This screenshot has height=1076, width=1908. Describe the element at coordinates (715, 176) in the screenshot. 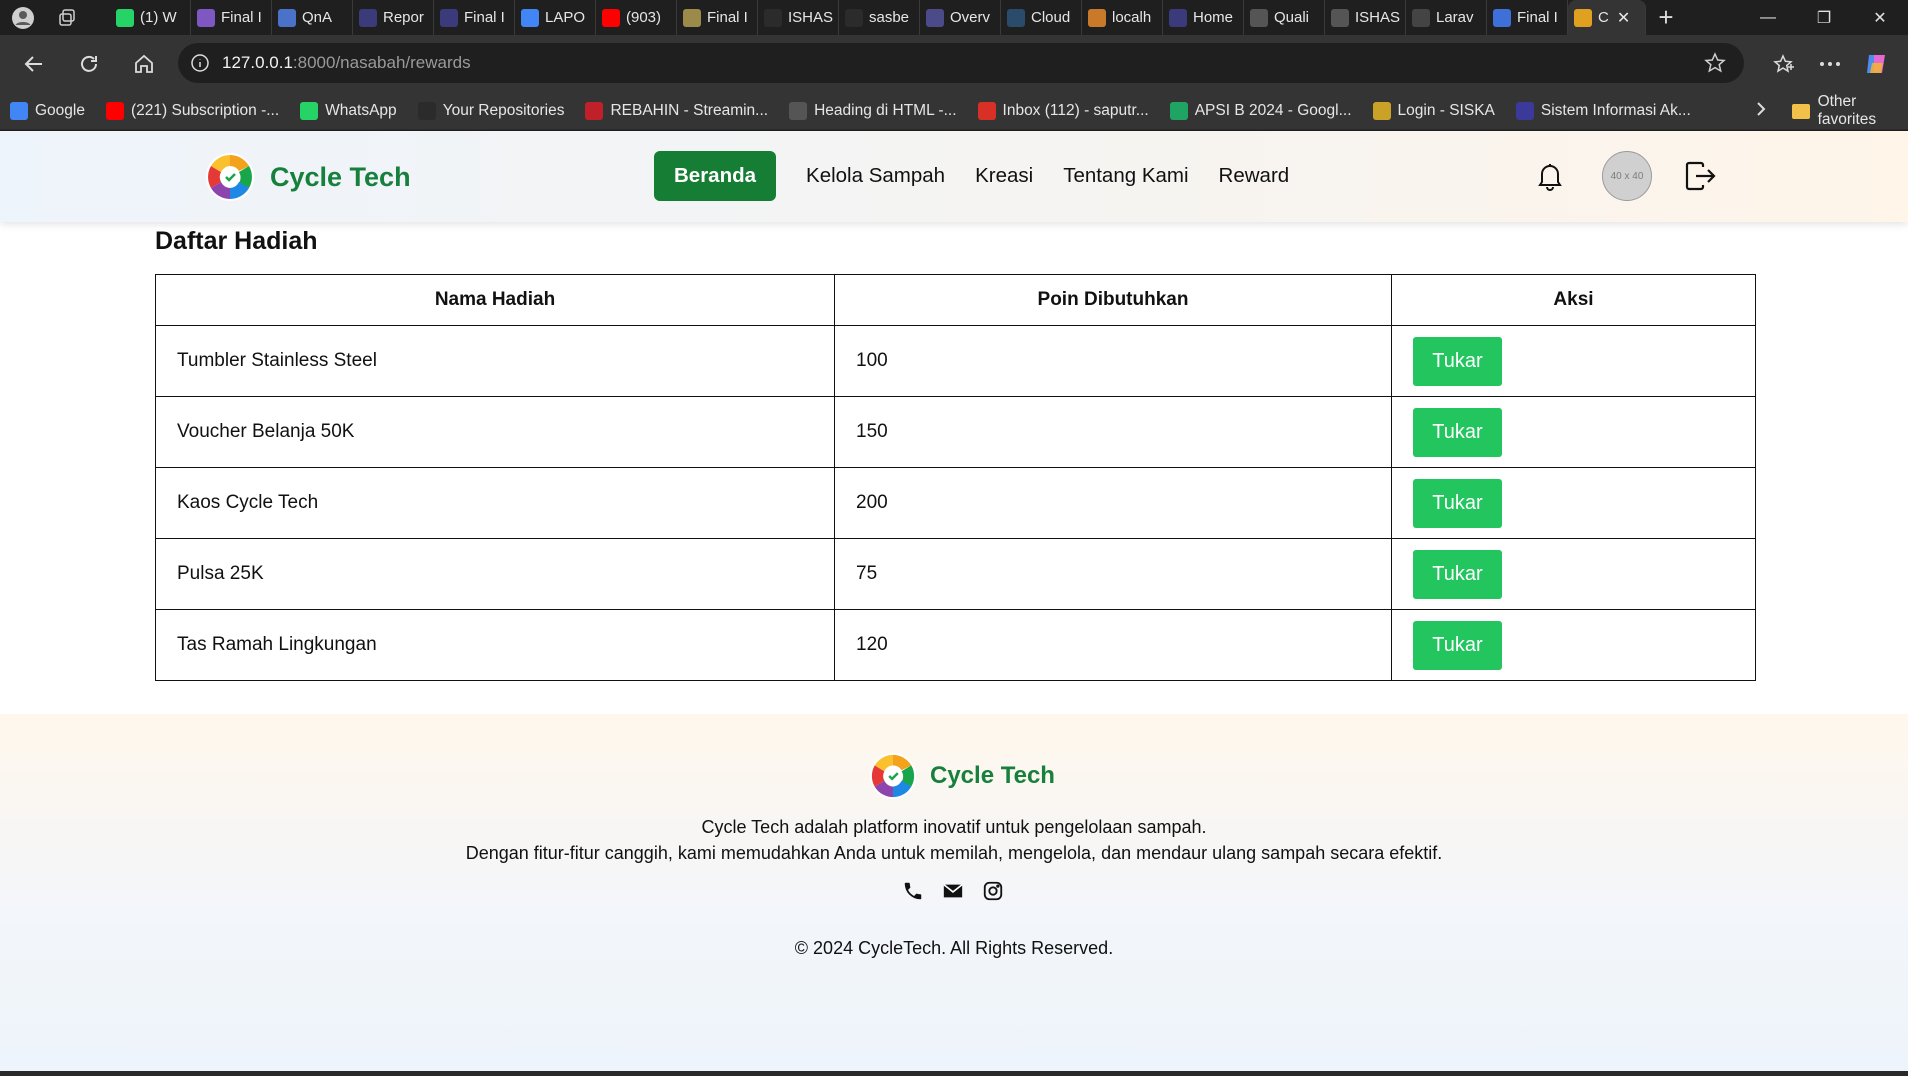

I see `nav-beranda: Beranda` at that location.